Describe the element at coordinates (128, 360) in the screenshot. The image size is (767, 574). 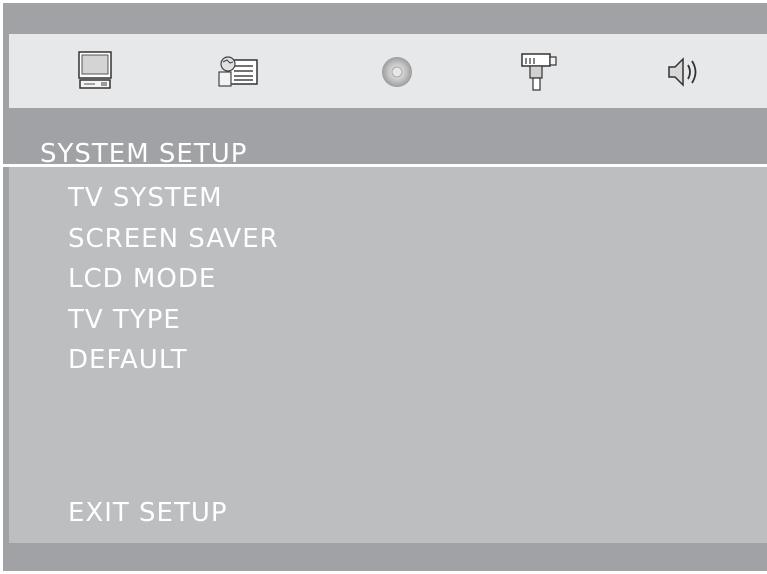
I see `menu-item-default: DEFAULT` at that location.